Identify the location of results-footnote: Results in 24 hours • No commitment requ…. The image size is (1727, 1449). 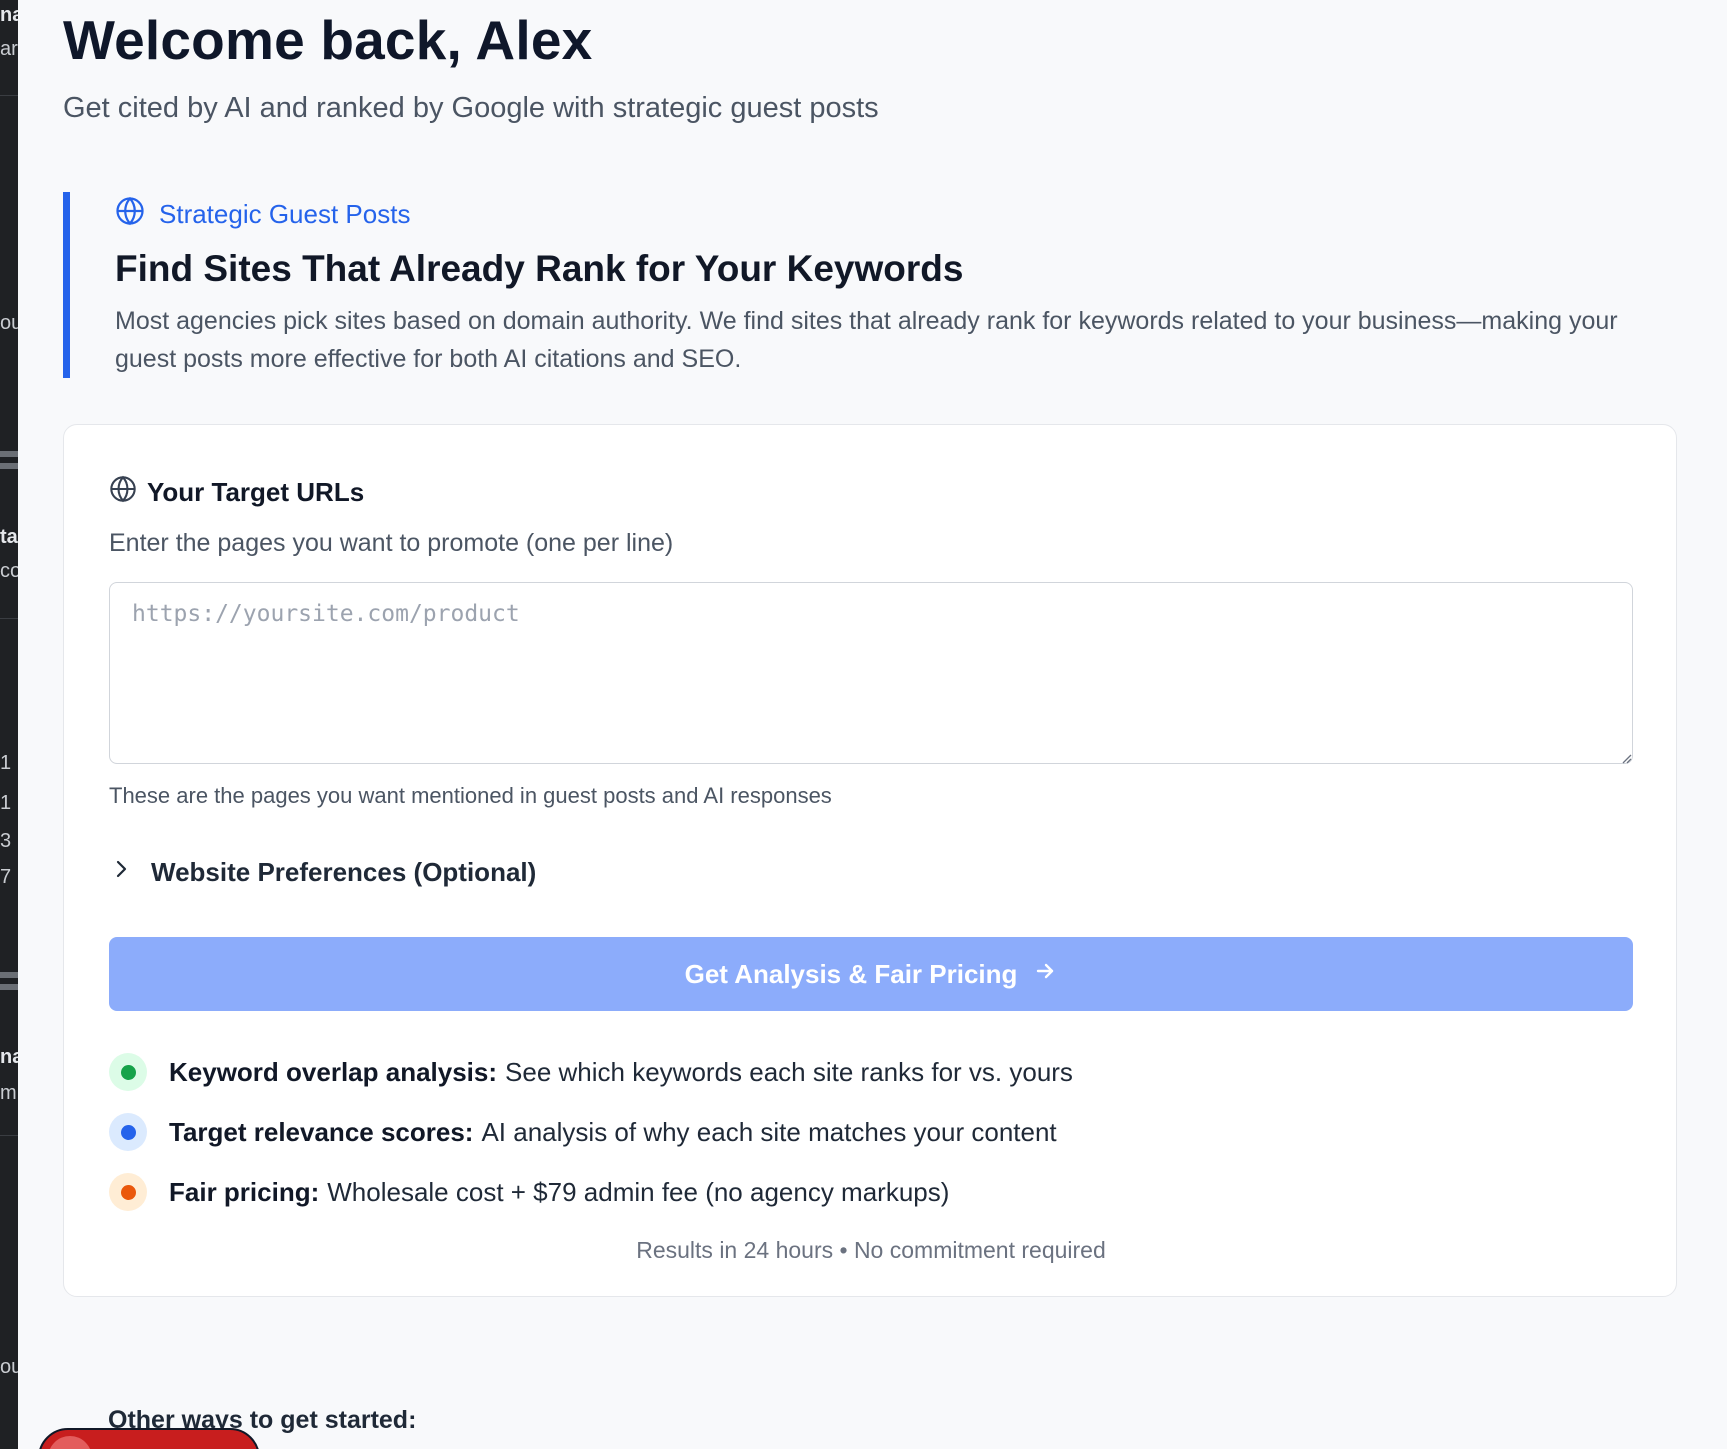
(871, 1250).